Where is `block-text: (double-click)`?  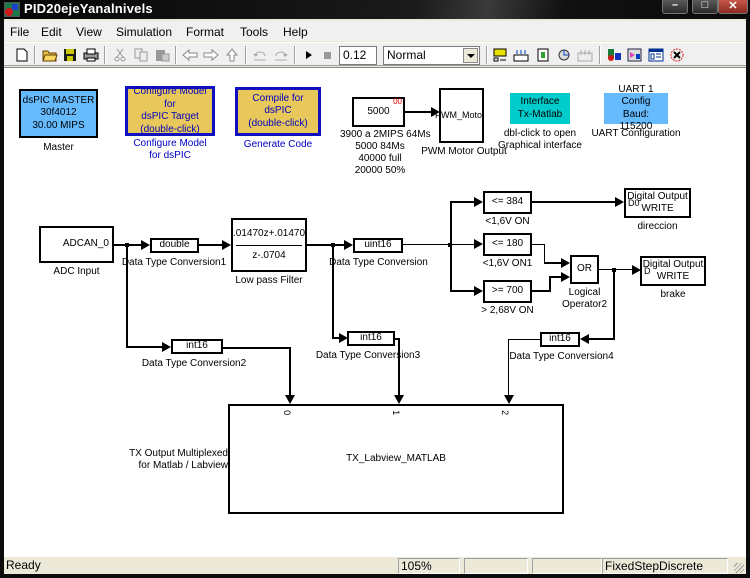 block-text: (double-click) is located at coordinates (170, 129).